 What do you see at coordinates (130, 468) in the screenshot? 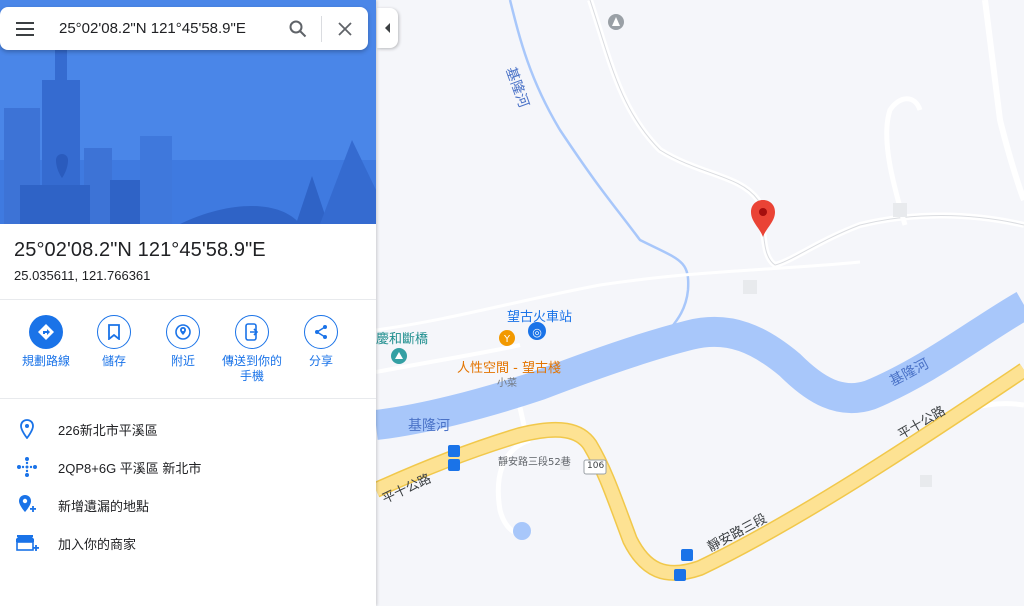
I see `plus-code-text: 2QP8+6G 平溪區 新北市` at bounding box center [130, 468].